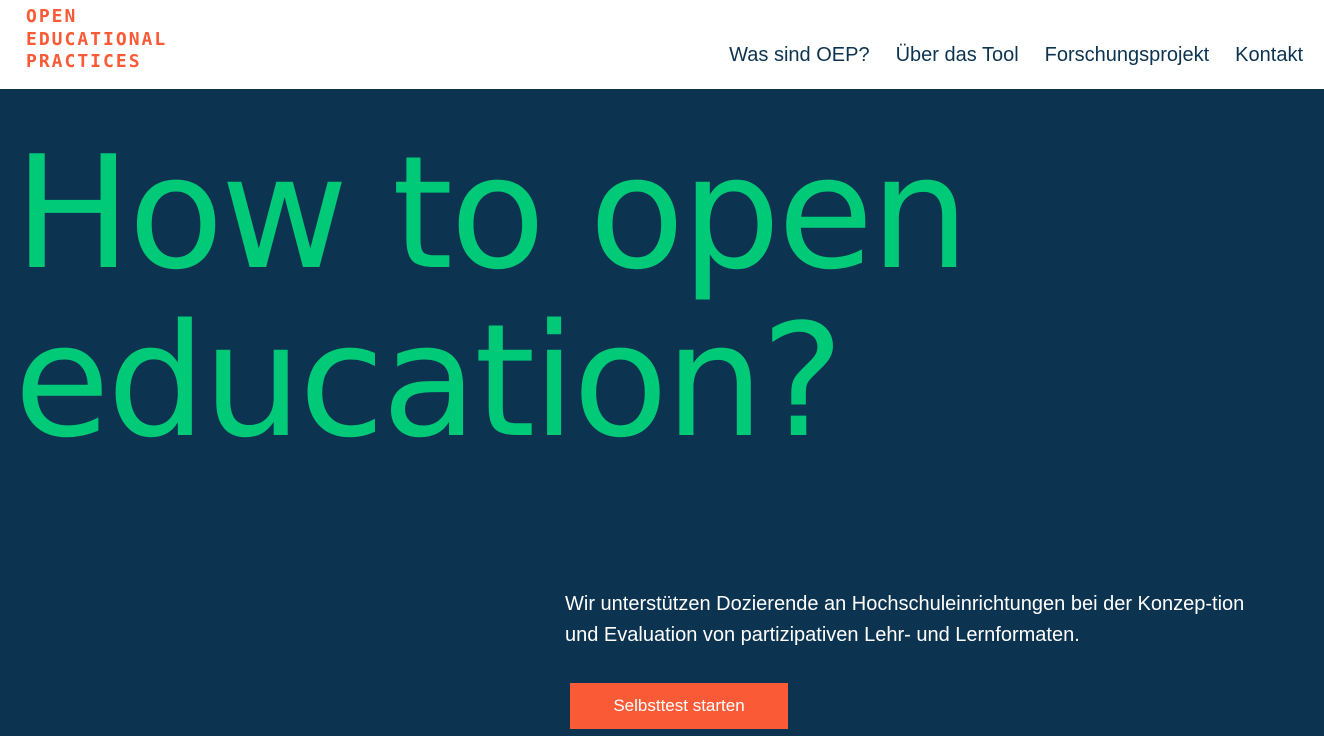 The image size is (1324, 736). I want to click on nav-link-forschungsprojekt: Forschungsprojekt, so click(1127, 55).